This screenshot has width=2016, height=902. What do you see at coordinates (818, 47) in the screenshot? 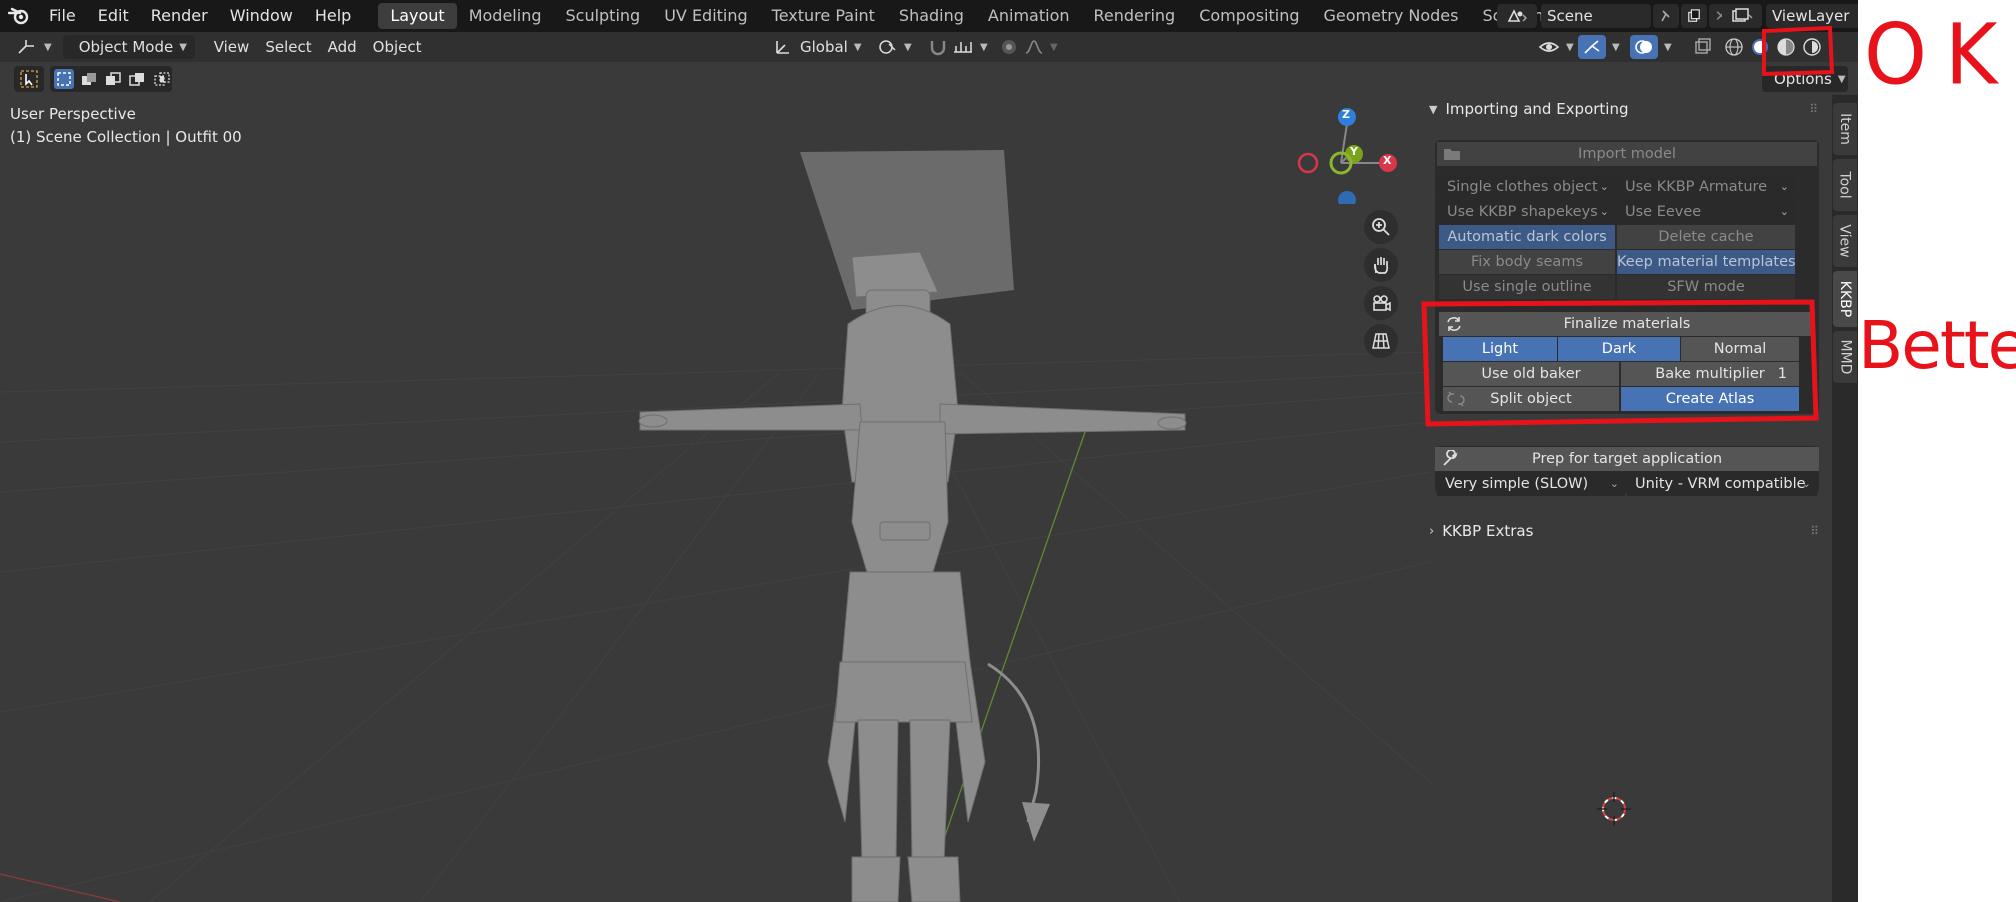
I see `transform-orientation-dropdown: Global ▼` at bounding box center [818, 47].